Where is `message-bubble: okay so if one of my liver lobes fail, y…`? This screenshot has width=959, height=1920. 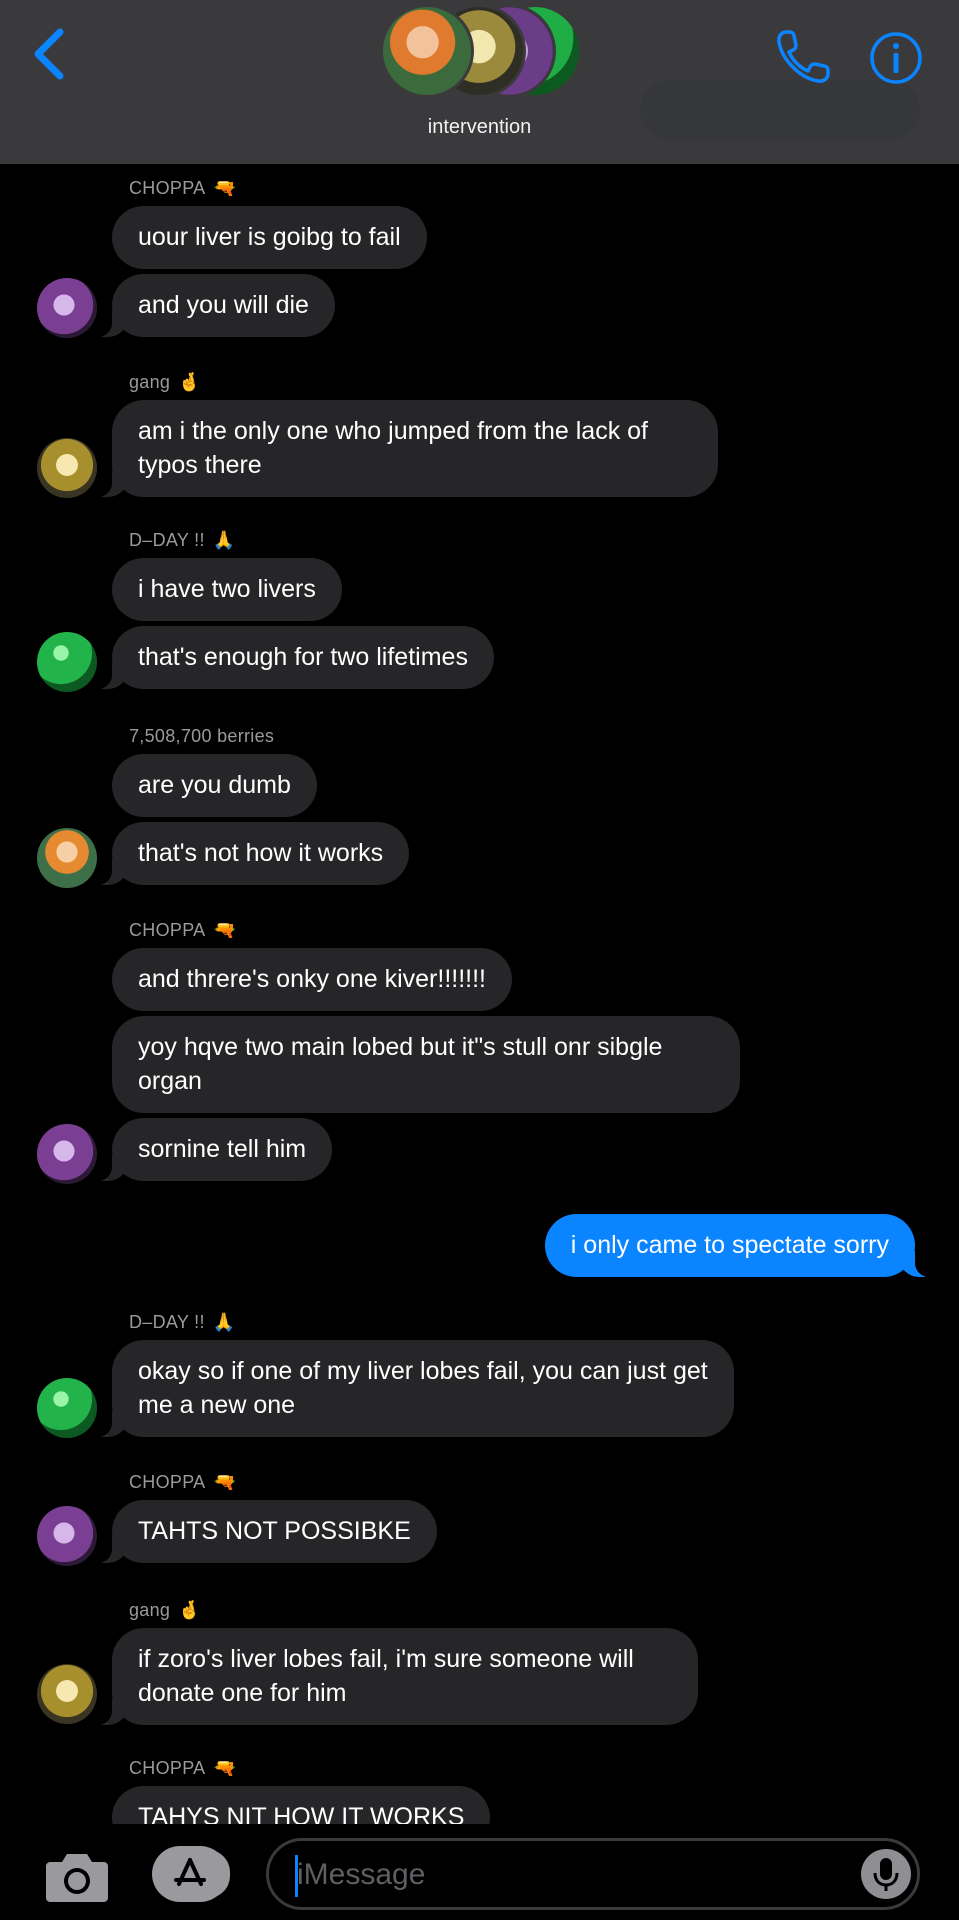 message-bubble: okay so if one of my liver lobes fail, y… is located at coordinates (412, 1388).